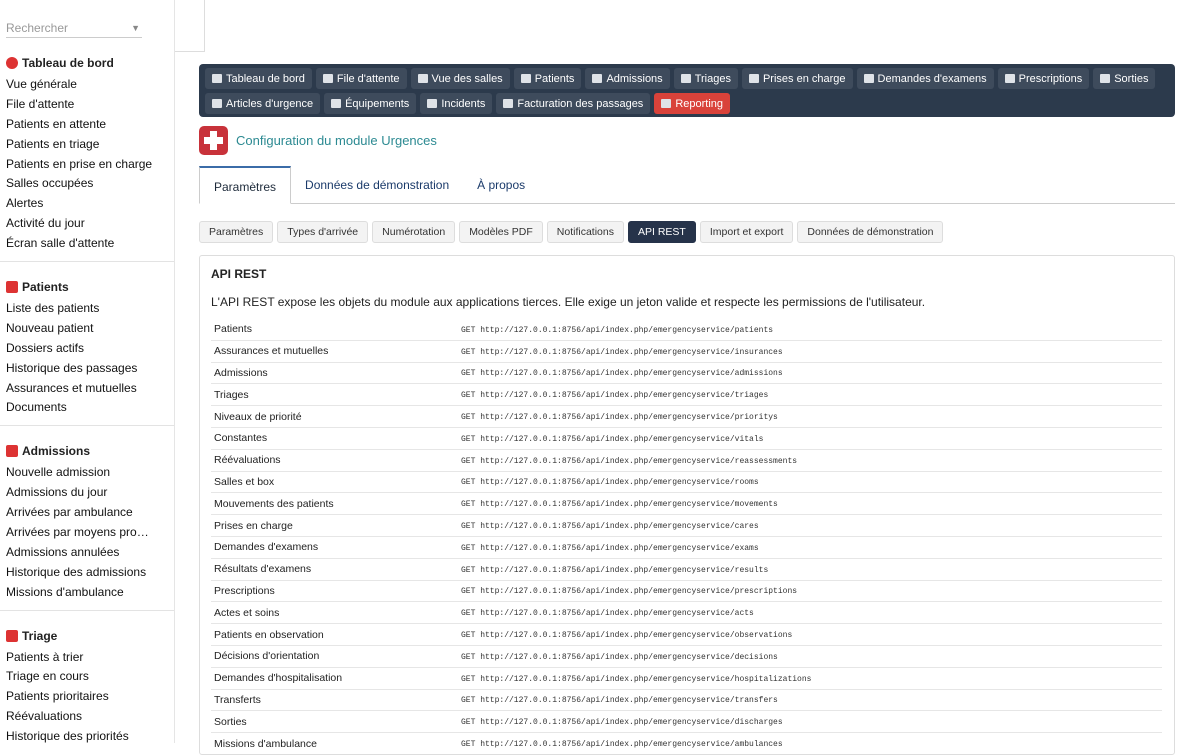 This screenshot has height=755, width=1200. What do you see at coordinates (87, 717) in the screenshot?
I see `sidebar-item: Réévaluations` at bounding box center [87, 717].